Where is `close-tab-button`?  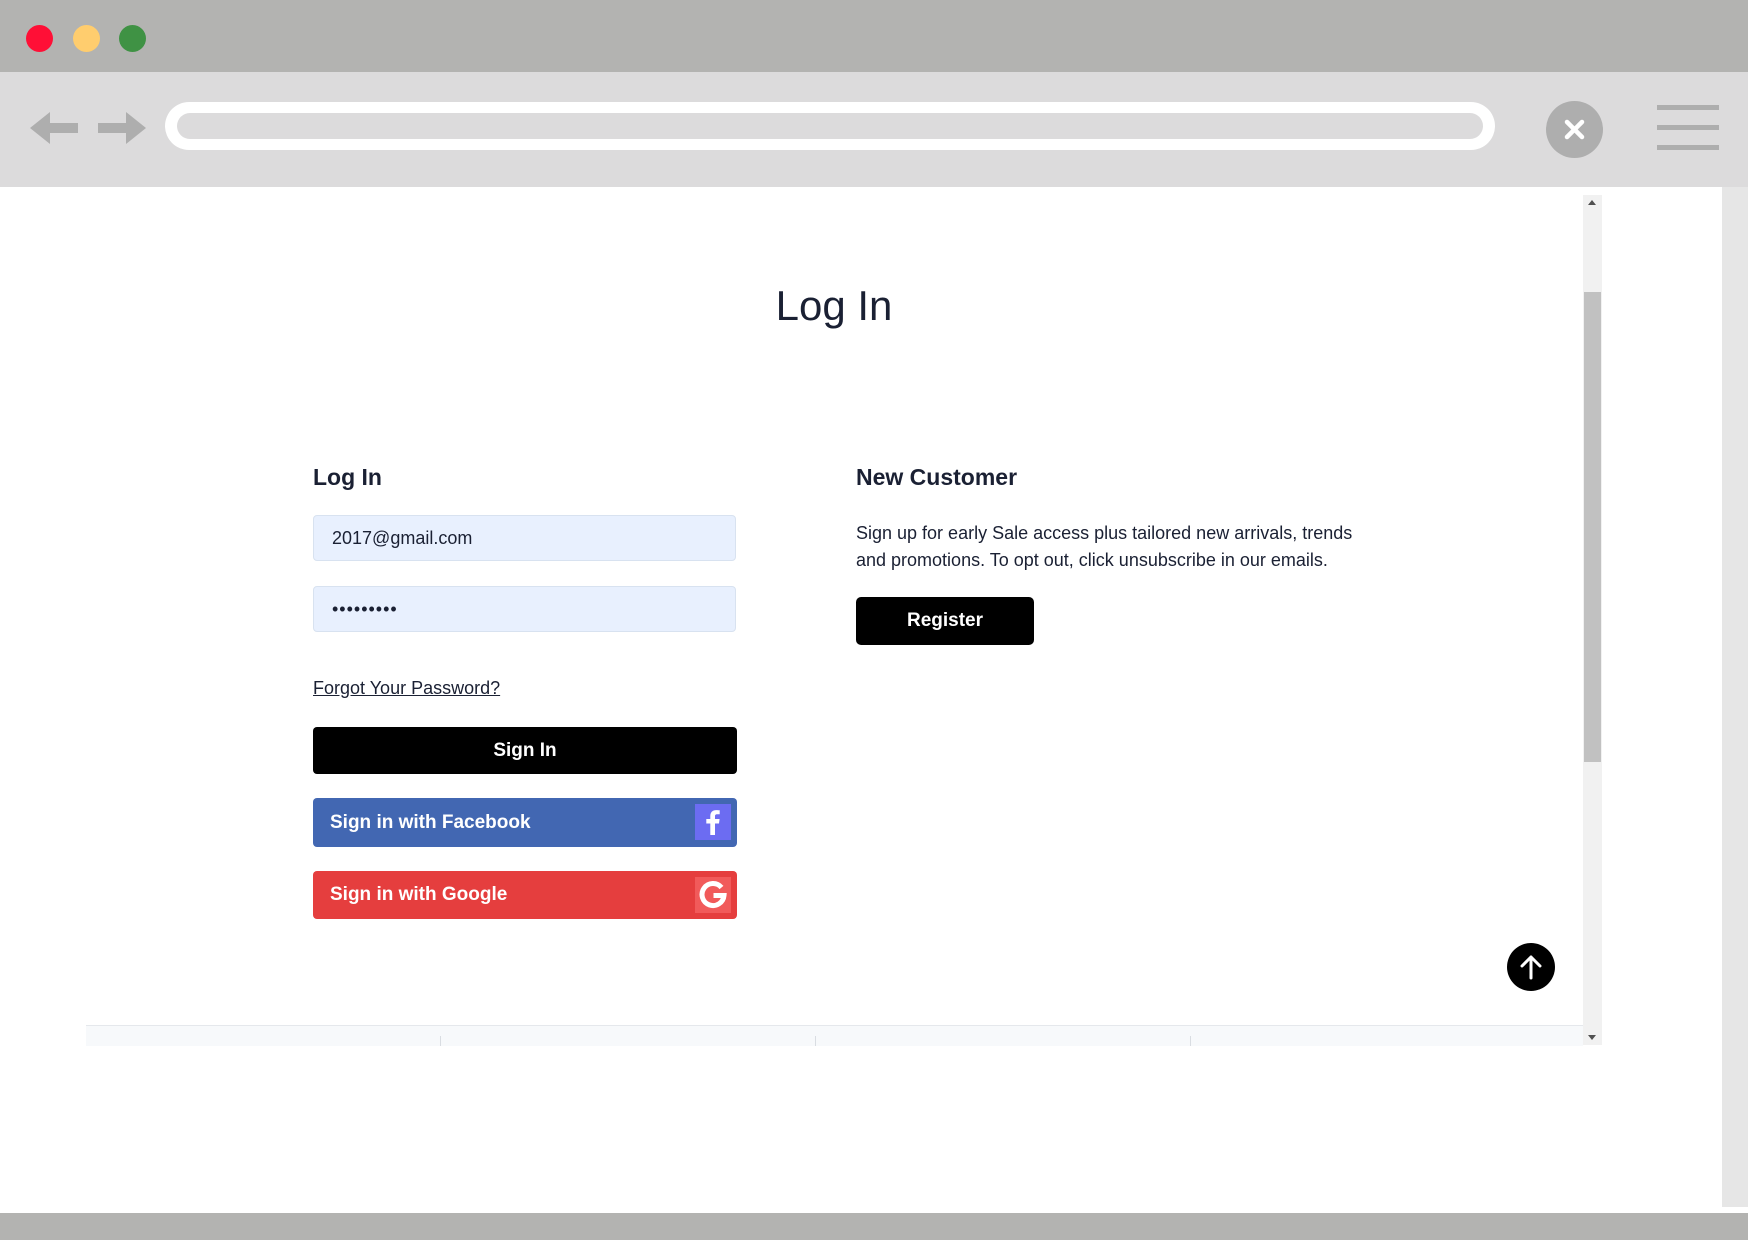
close-tab-button is located at coordinates (1574, 129).